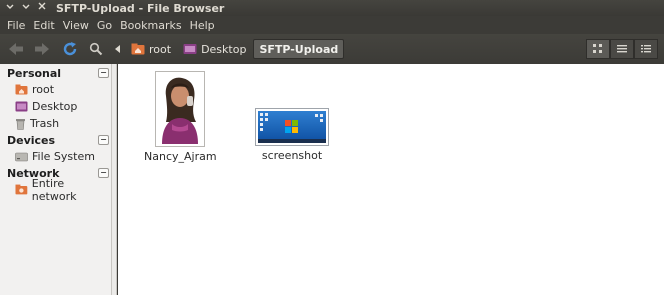 The height and width of the screenshot is (295, 664). What do you see at coordinates (332, 25) in the screenshot?
I see `menu-bar: File Edit View Go Bookmarks Help` at bounding box center [332, 25].